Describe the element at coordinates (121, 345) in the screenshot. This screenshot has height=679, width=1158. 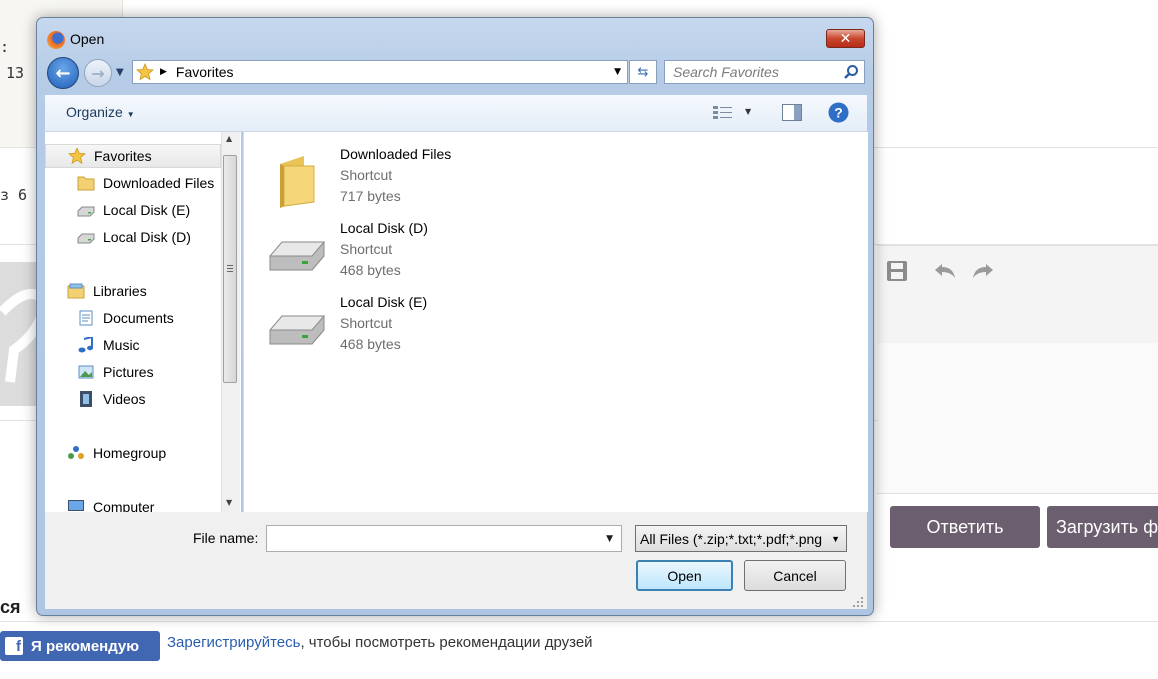
I see `nav-label: Music` at that location.